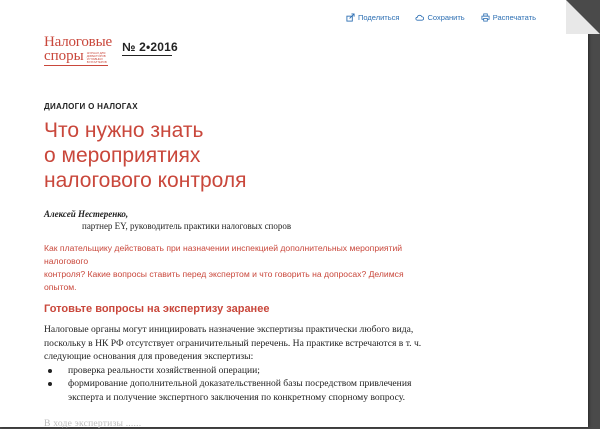 Image resolution: width=600 pixels, height=429 pixels. Describe the element at coordinates (350, 17) in the screenshot. I see `share-icon` at that location.